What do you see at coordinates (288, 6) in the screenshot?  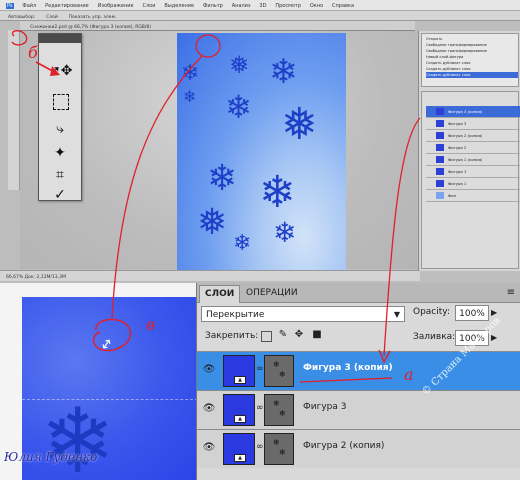 I see `menu-item: Просмотр` at bounding box center [288, 6].